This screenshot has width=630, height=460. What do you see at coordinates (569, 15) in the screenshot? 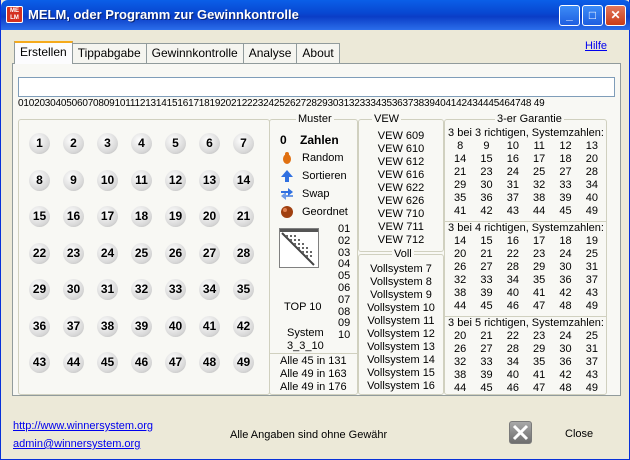
I see `minimize-button: _` at bounding box center [569, 15].